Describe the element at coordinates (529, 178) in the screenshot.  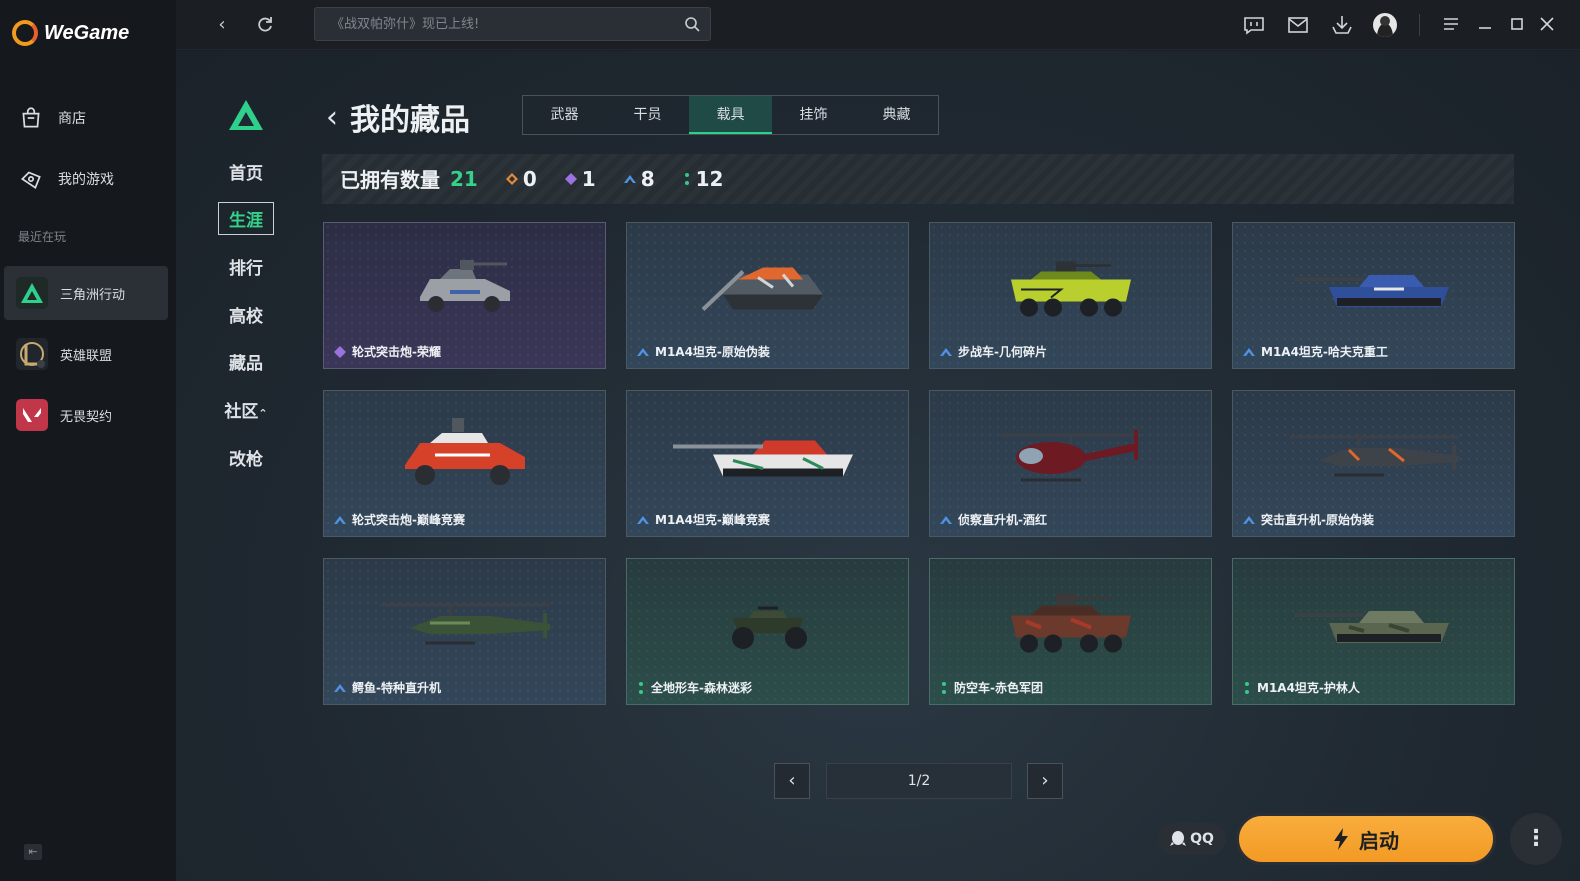
I see `rarity-count-value: 0` at that location.